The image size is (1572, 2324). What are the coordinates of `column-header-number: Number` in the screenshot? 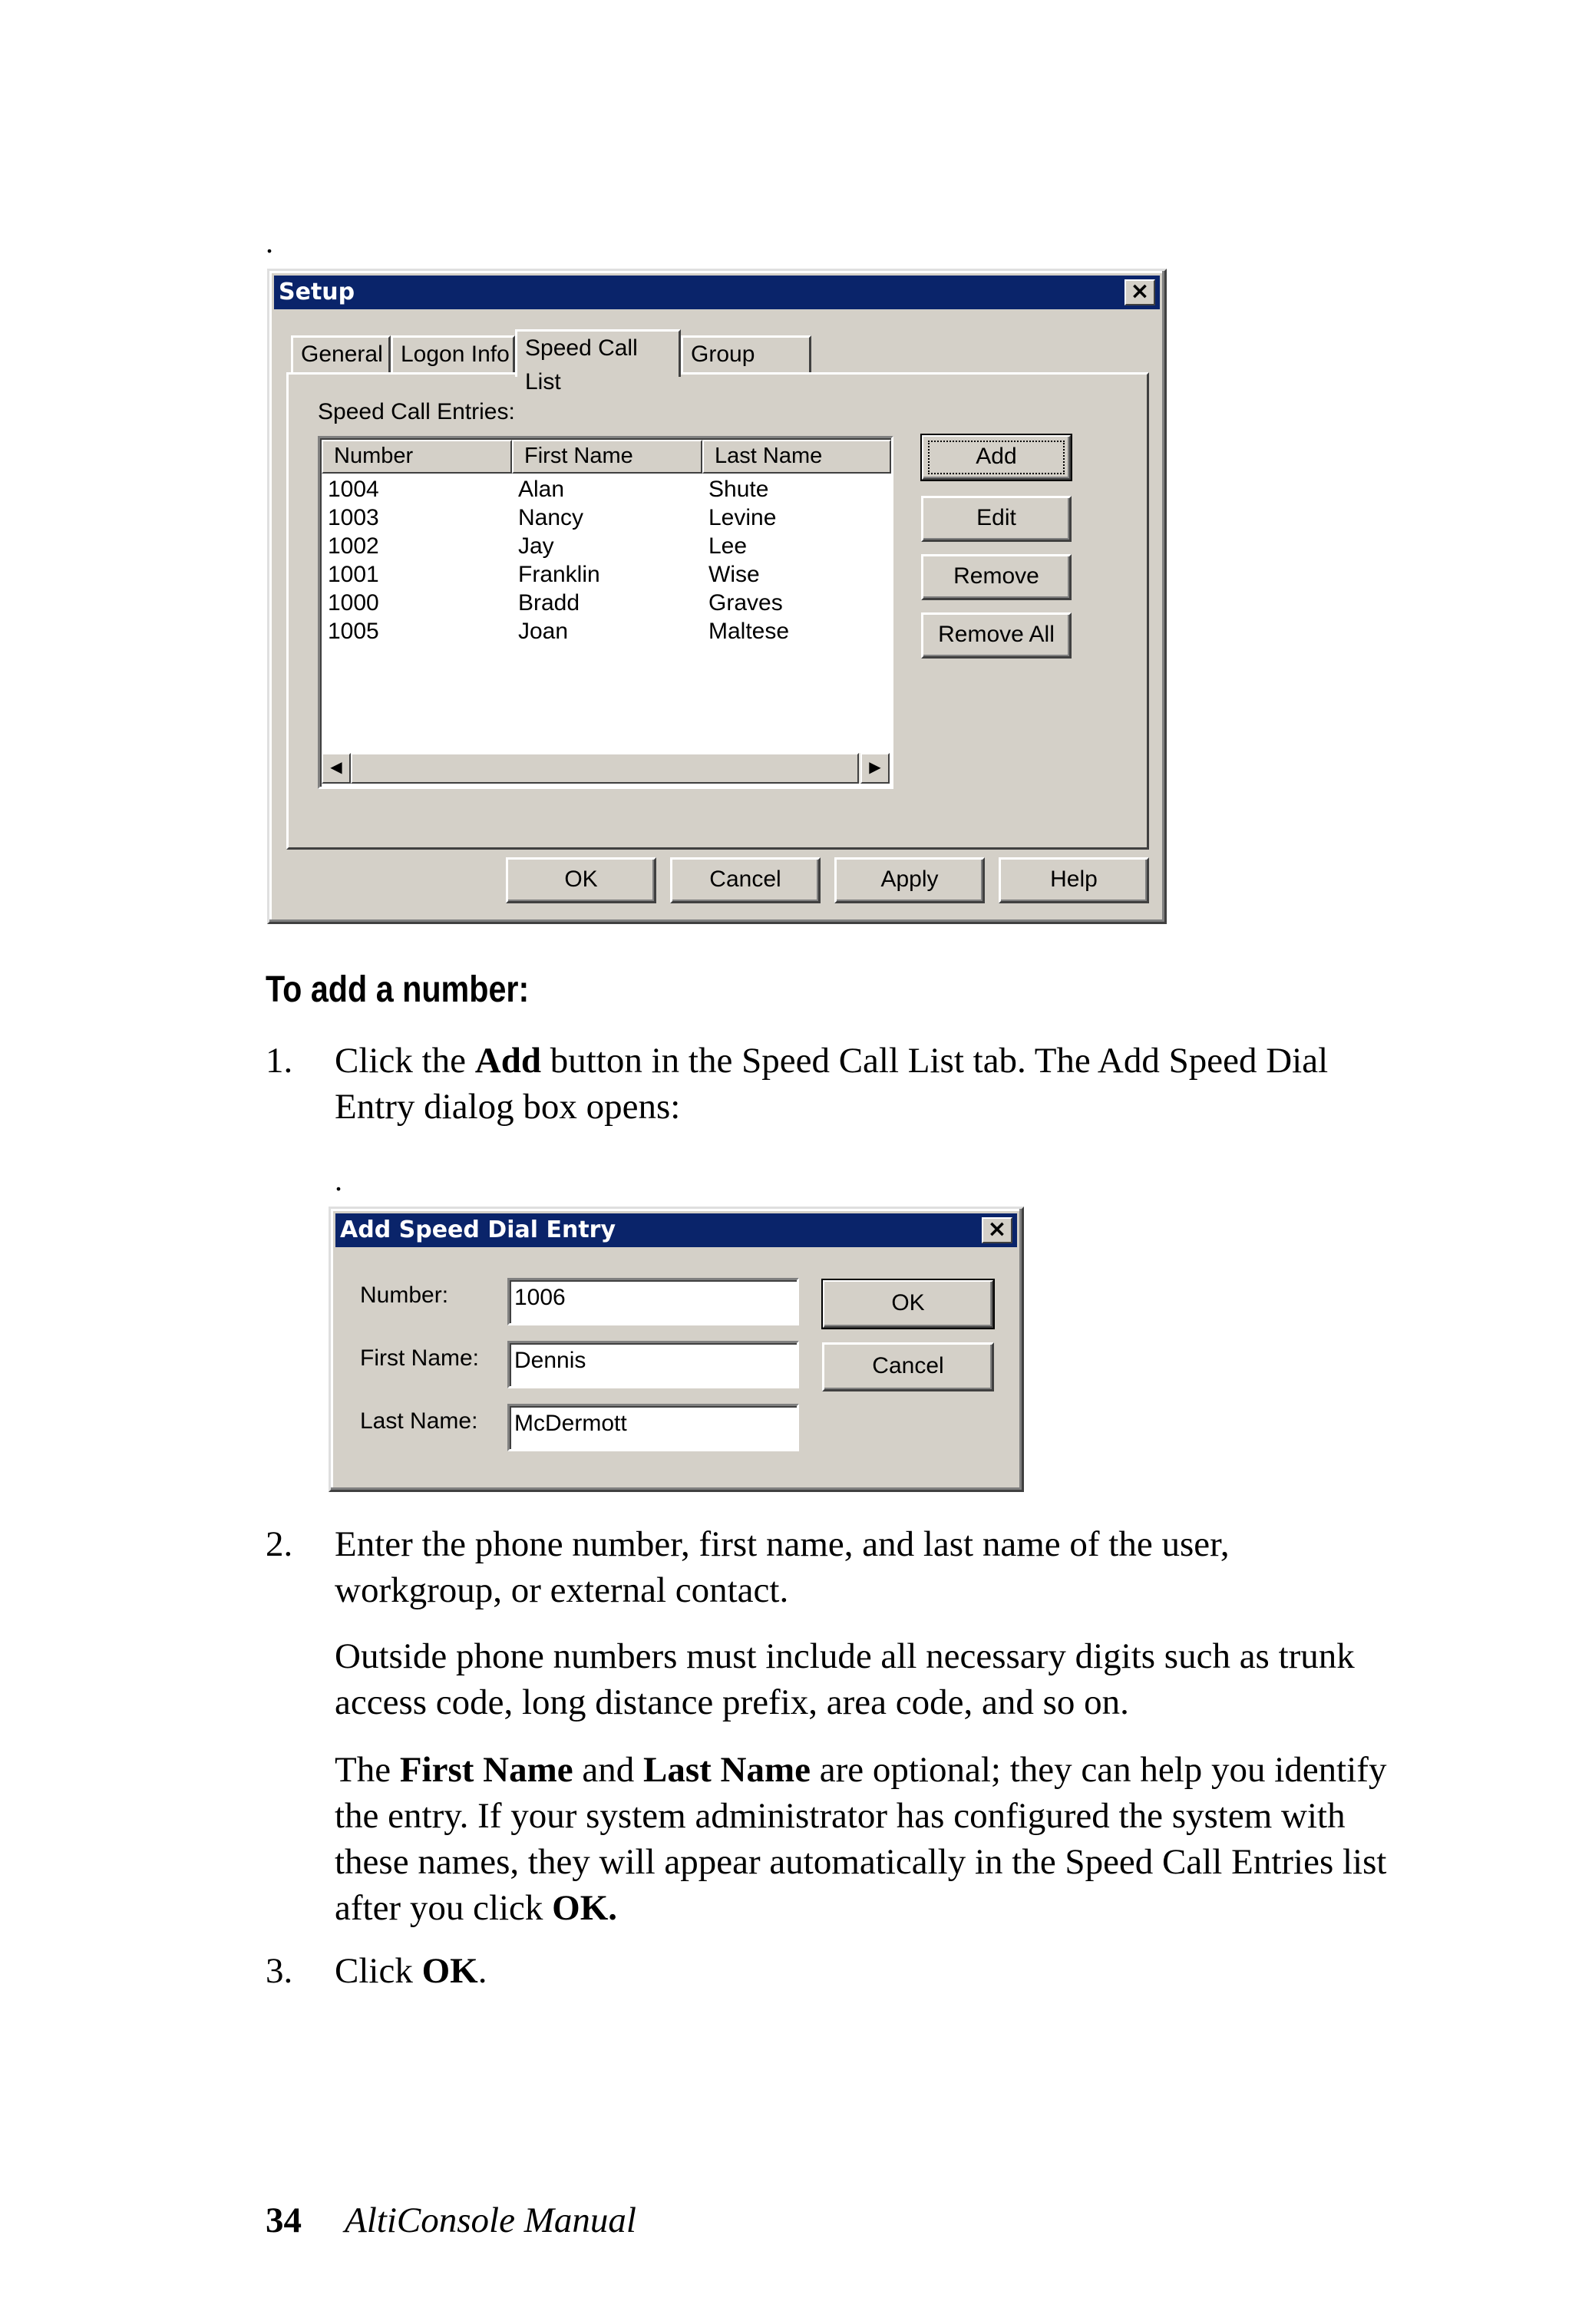 It's located at (417, 457).